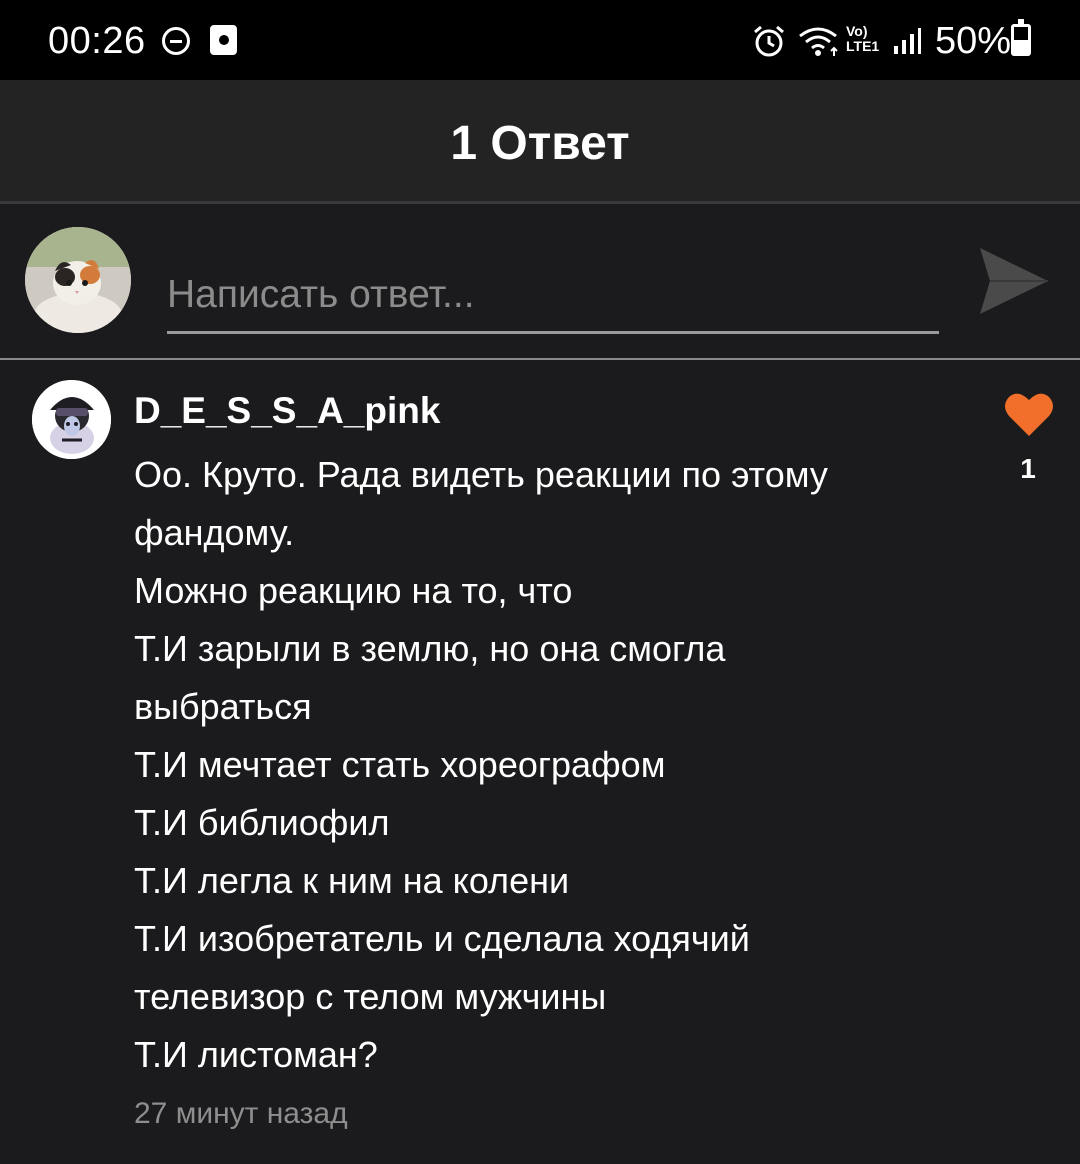 Image resolution: width=1080 pixels, height=1164 pixels. I want to click on header: 1 Ответ, so click(540, 142).